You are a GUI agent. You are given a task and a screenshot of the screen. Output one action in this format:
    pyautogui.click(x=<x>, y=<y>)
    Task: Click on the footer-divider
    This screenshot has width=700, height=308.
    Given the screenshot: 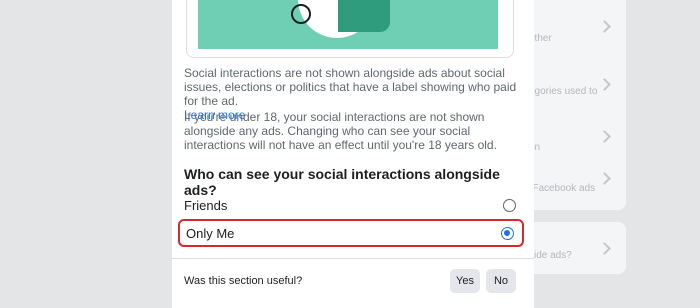 What is the action you would take?
    pyautogui.click(x=353, y=258)
    